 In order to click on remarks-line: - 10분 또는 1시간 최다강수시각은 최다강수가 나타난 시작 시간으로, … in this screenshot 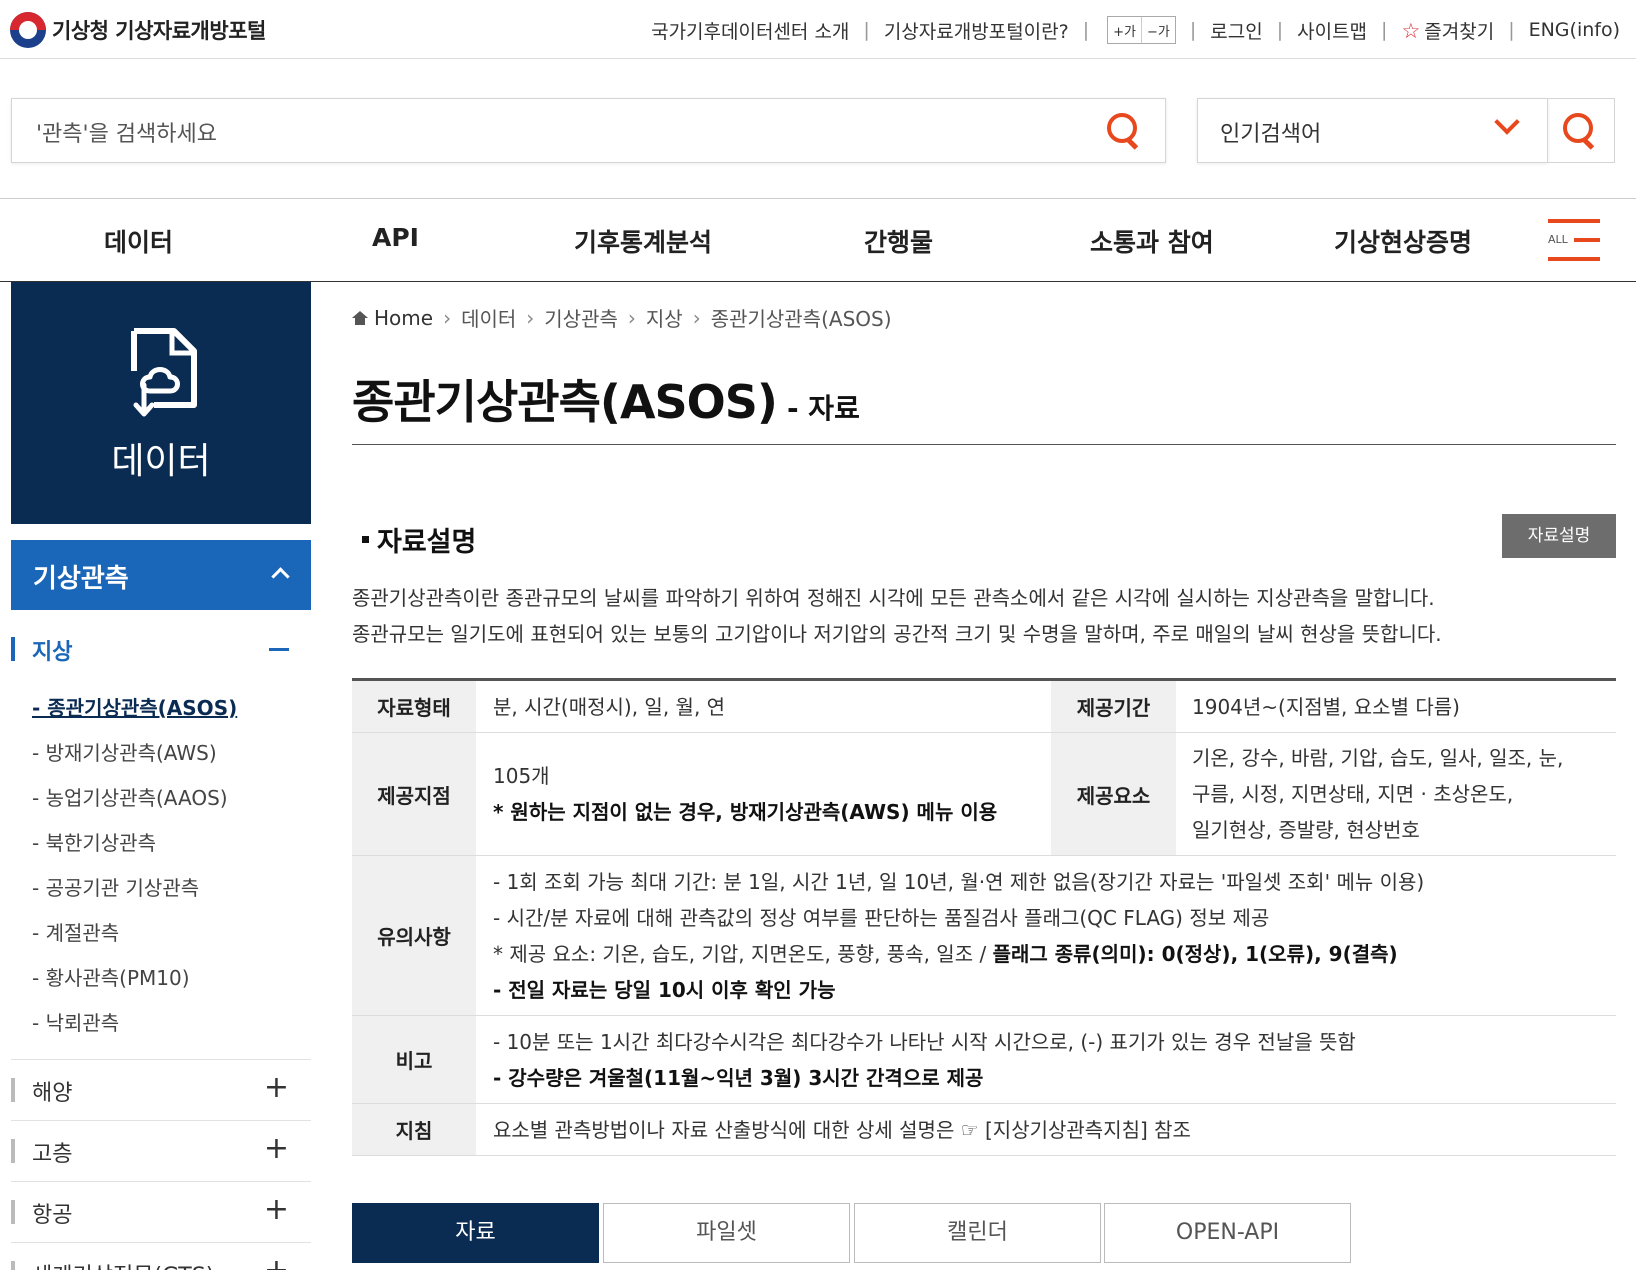, I will do `click(924, 1041)`.